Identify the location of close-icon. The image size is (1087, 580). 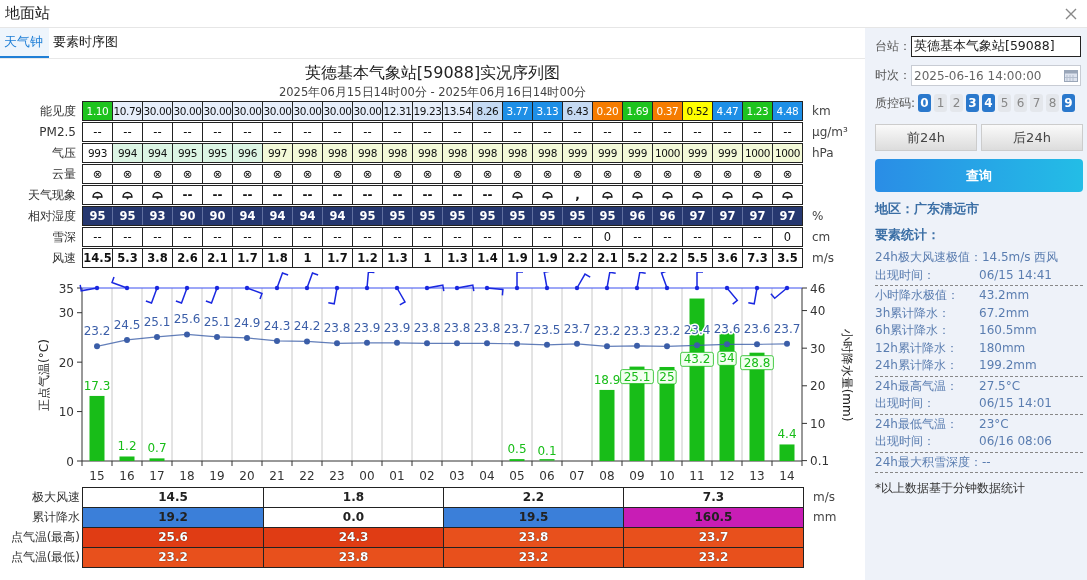
(1071, 13).